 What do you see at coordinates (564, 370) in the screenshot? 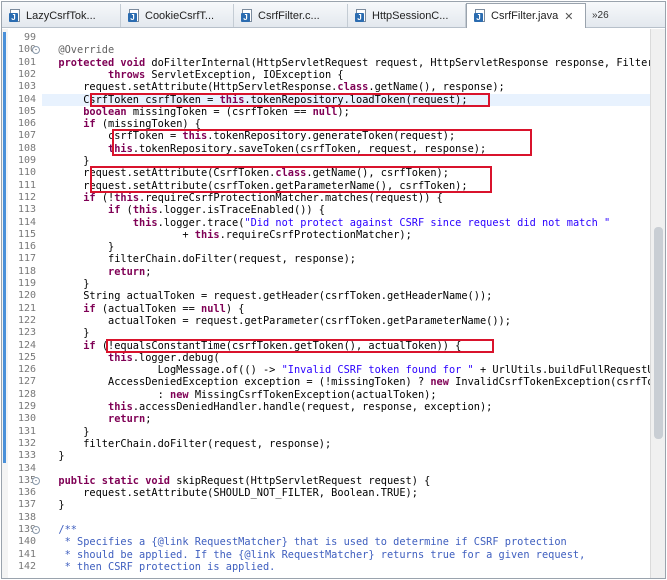
I see `code-token: + UrlUtils.buildFullRequestUrl(request` at bounding box center [564, 370].